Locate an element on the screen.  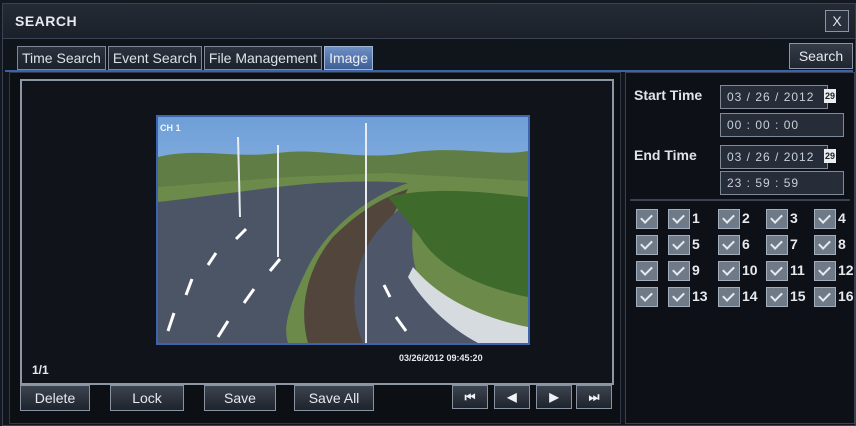
save-button: Save is located at coordinates (240, 398).